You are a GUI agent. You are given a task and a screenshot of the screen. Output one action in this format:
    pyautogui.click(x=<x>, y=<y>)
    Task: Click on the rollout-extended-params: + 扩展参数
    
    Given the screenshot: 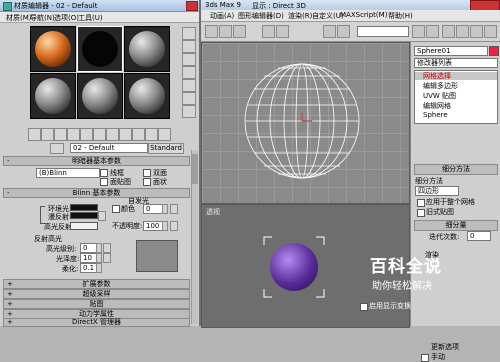 What is the action you would take?
    pyautogui.click(x=96, y=284)
    